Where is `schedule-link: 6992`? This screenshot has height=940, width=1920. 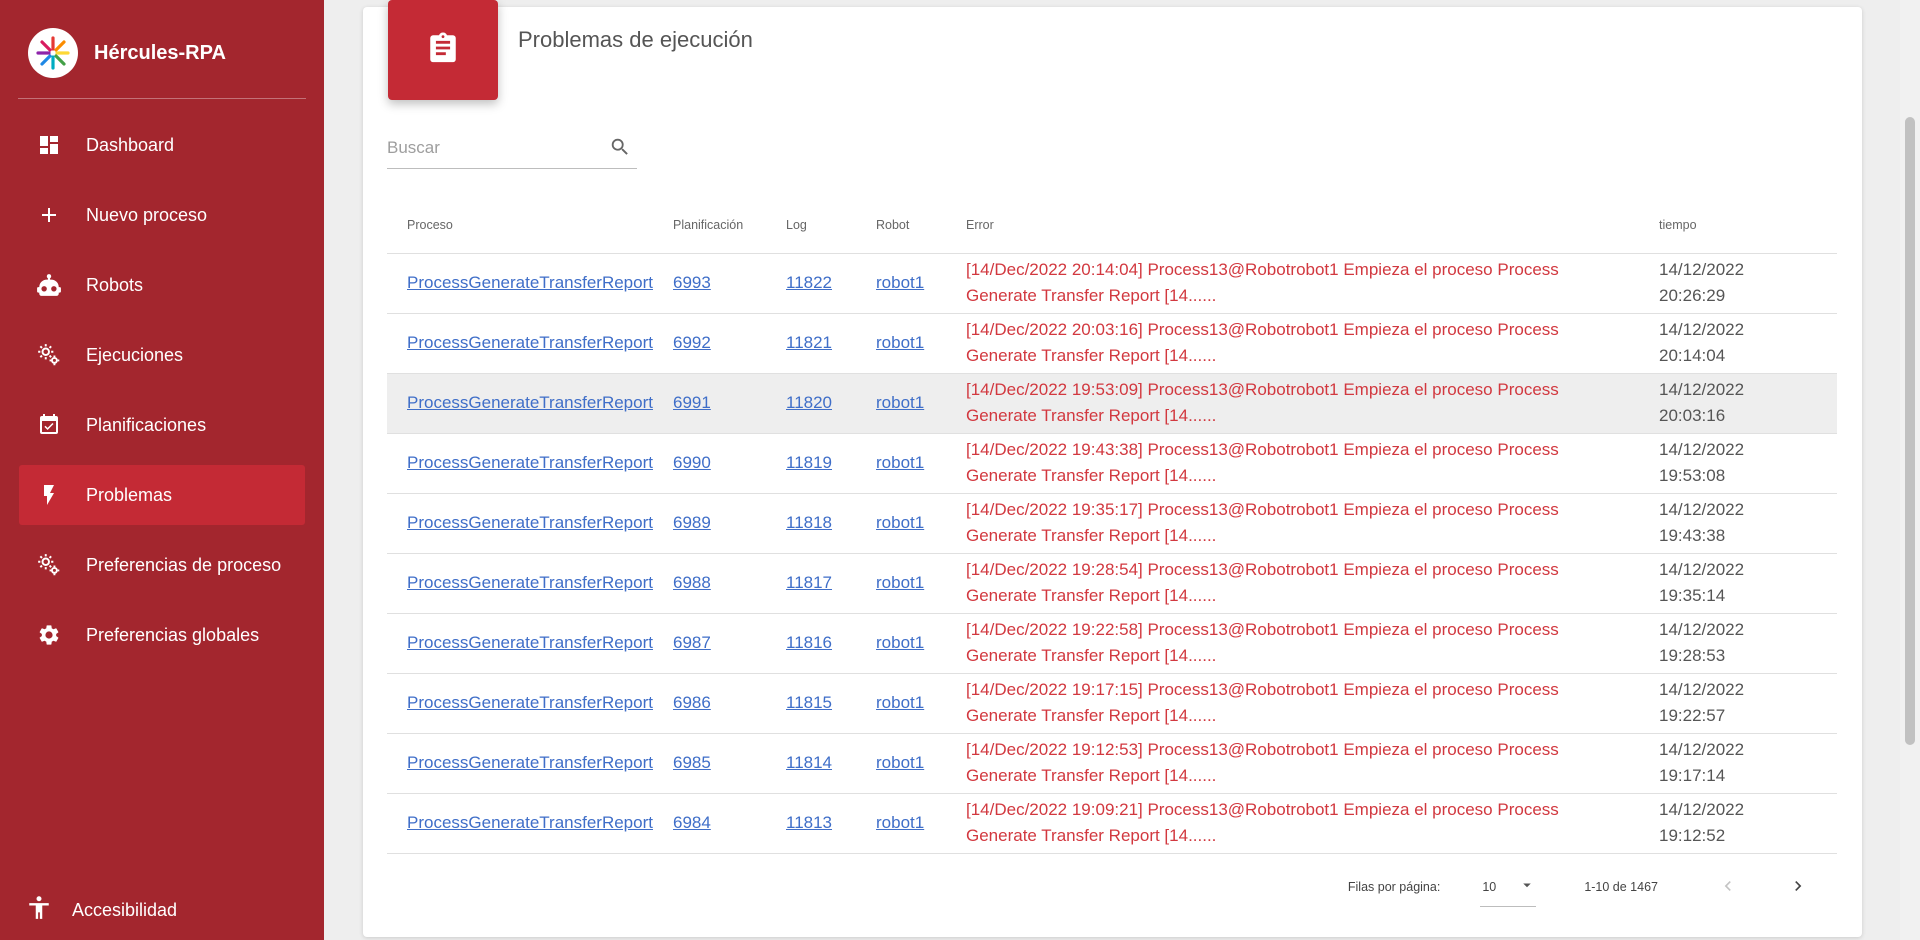 schedule-link: 6992 is located at coordinates (692, 342).